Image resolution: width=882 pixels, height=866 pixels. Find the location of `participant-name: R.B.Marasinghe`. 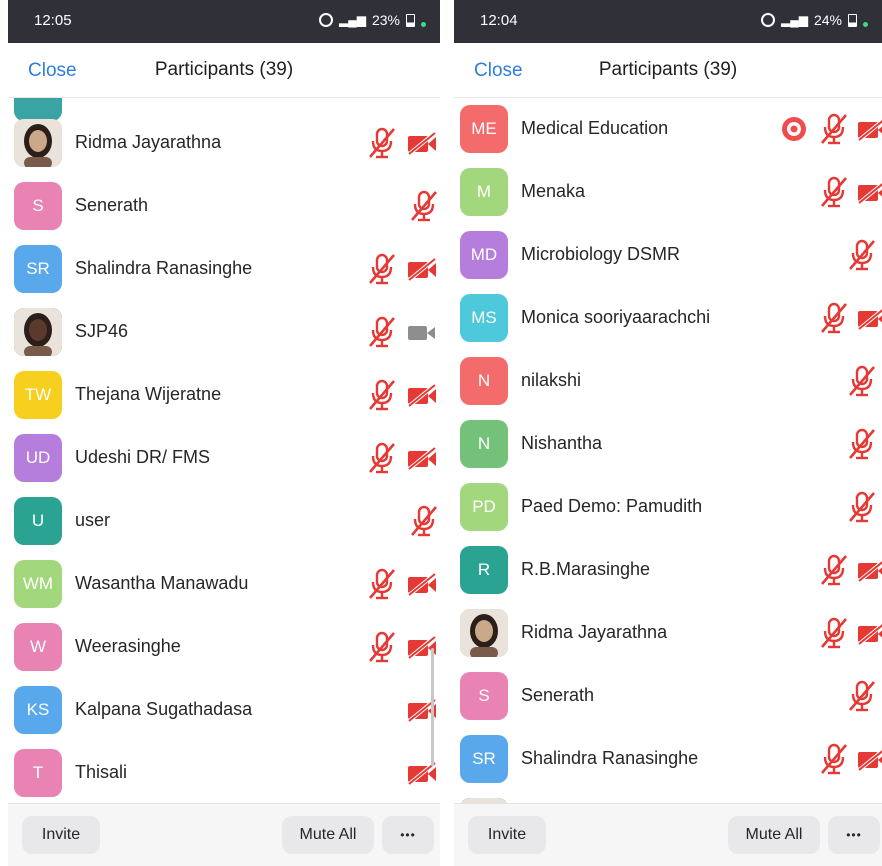

participant-name: R.B.Marasinghe is located at coordinates (586, 569).